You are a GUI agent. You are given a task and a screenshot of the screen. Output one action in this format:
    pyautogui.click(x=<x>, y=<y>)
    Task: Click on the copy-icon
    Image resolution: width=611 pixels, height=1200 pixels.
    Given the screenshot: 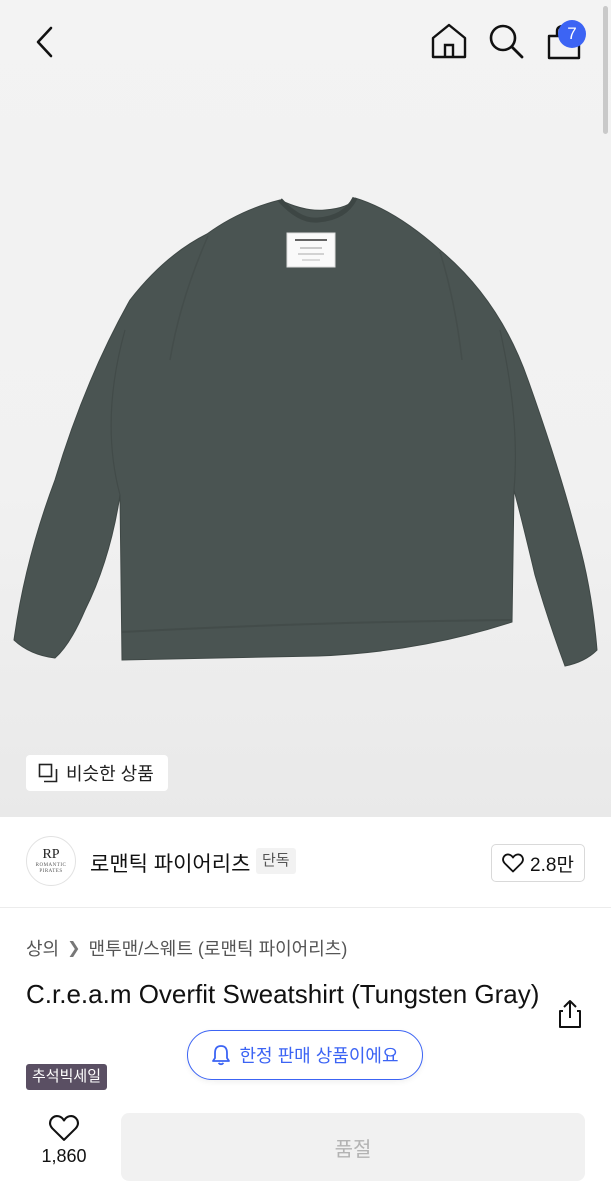 What is the action you would take?
    pyautogui.click(x=48, y=773)
    